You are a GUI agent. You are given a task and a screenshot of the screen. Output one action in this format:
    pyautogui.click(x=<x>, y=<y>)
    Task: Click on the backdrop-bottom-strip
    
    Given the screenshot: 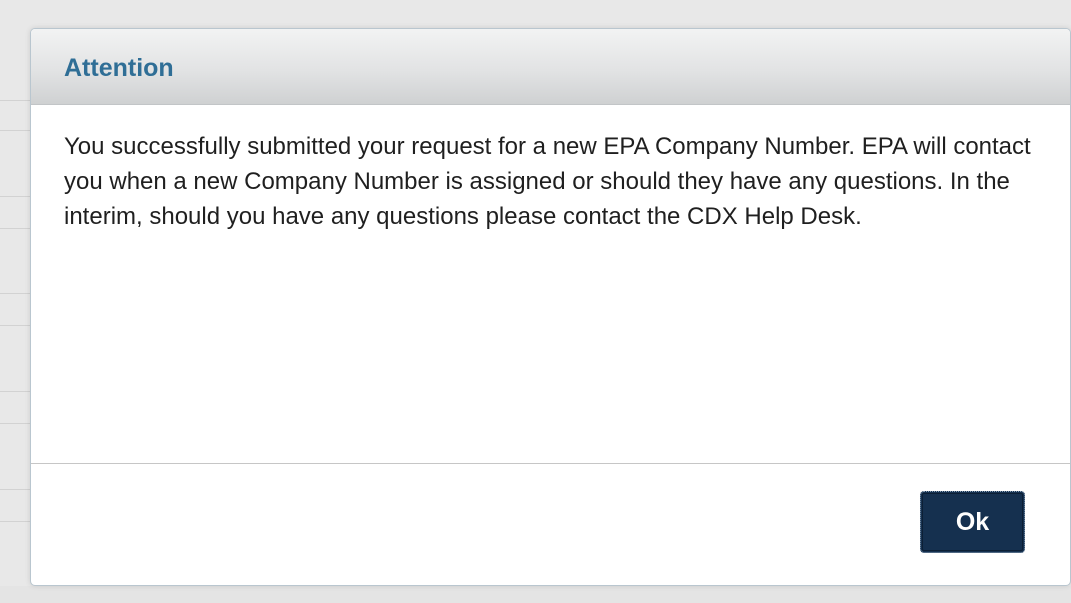 What is the action you would take?
    pyautogui.click(x=535, y=594)
    